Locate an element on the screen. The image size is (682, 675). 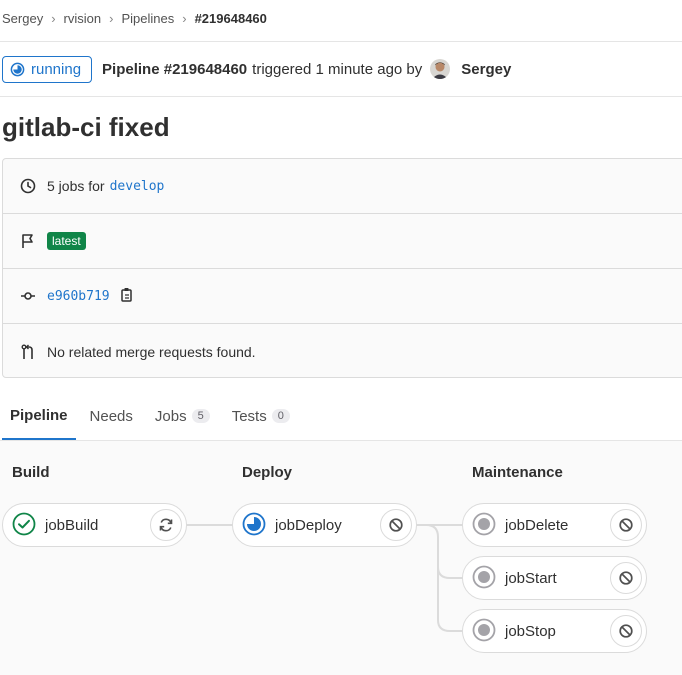
retry-button is located at coordinates (166, 525).